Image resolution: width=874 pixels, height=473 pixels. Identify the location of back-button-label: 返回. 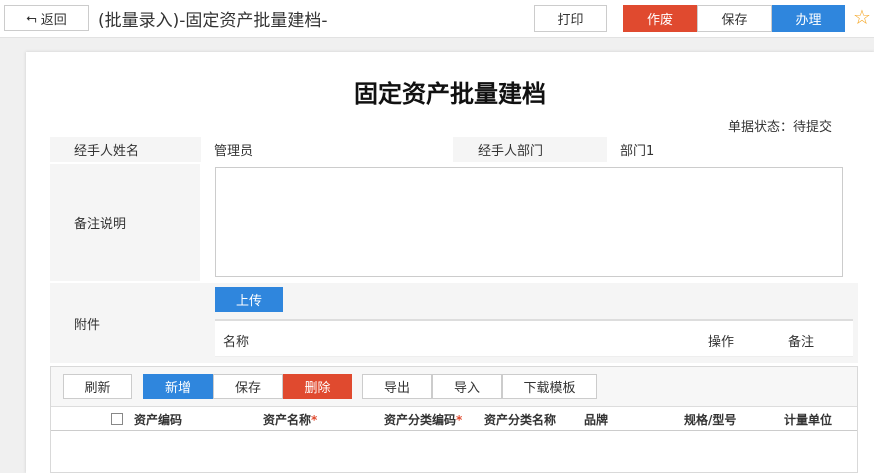
(53, 20).